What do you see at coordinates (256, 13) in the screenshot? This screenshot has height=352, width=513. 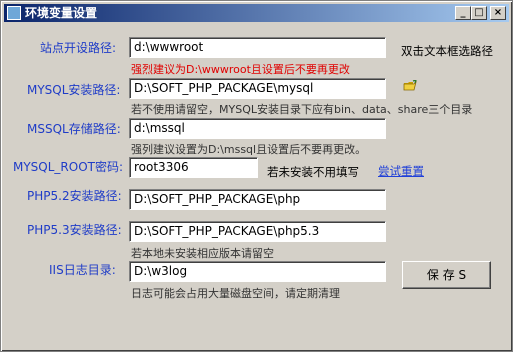 I see `title-bar: 环境变量设置 _ □ ×` at bounding box center [256, 13].